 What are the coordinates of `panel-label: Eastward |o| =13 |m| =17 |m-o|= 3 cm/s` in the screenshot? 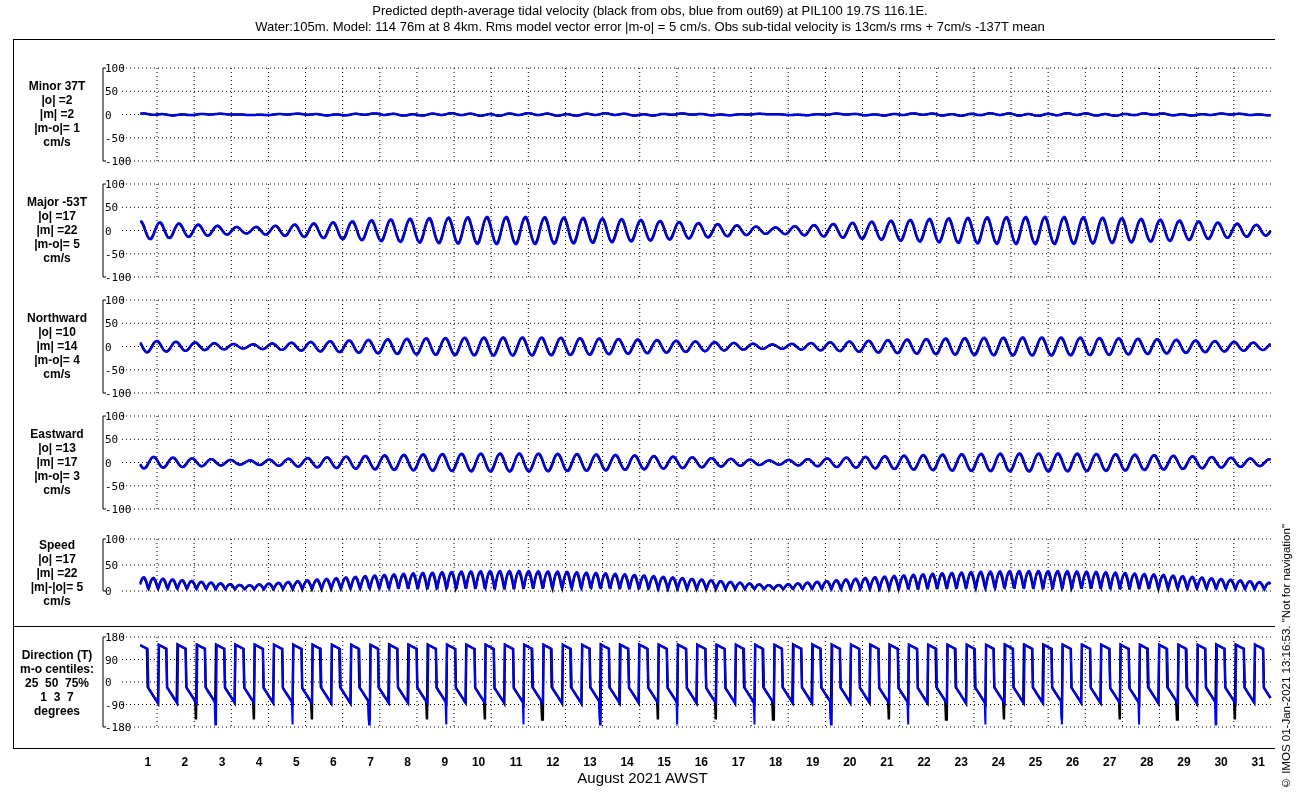 It's located at (57, 462).